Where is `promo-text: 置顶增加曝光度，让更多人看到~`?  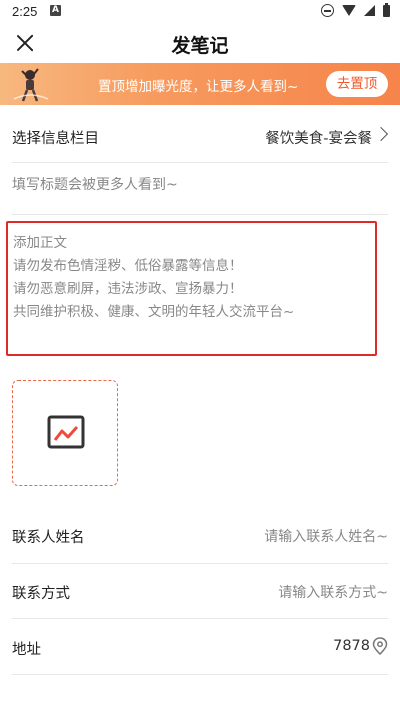
promo-text: 置顶增加曝光度，让更多人看到~ is located at coordinates (198, 87).